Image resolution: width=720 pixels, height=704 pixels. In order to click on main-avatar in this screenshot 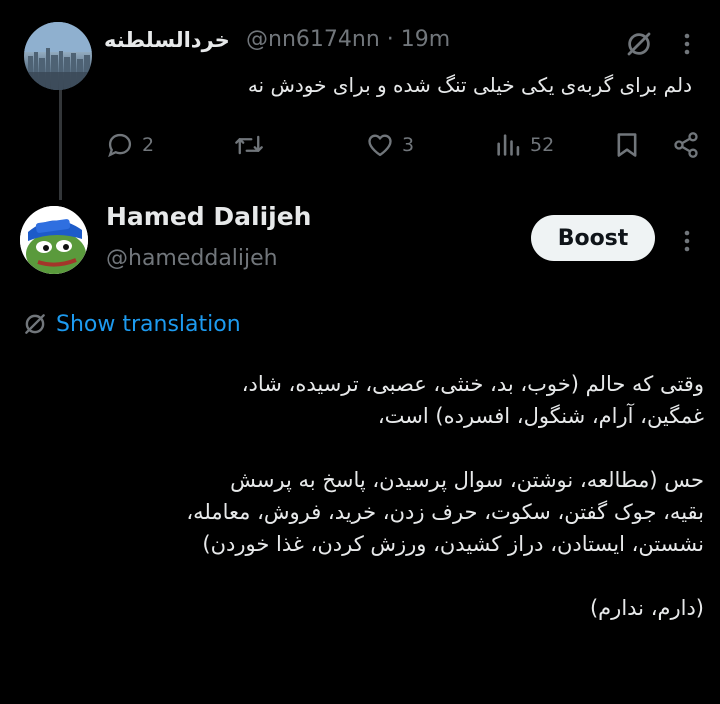, I will do `click(54, 240)`.